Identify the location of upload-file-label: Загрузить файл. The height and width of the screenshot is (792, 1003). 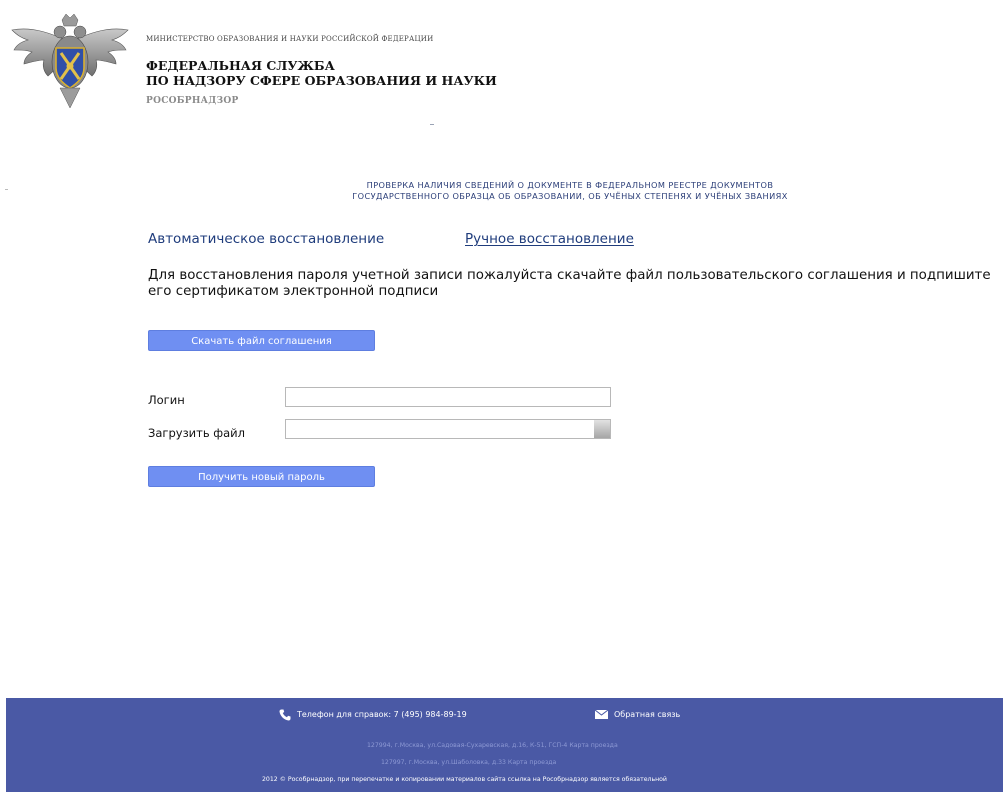
(196, 433).